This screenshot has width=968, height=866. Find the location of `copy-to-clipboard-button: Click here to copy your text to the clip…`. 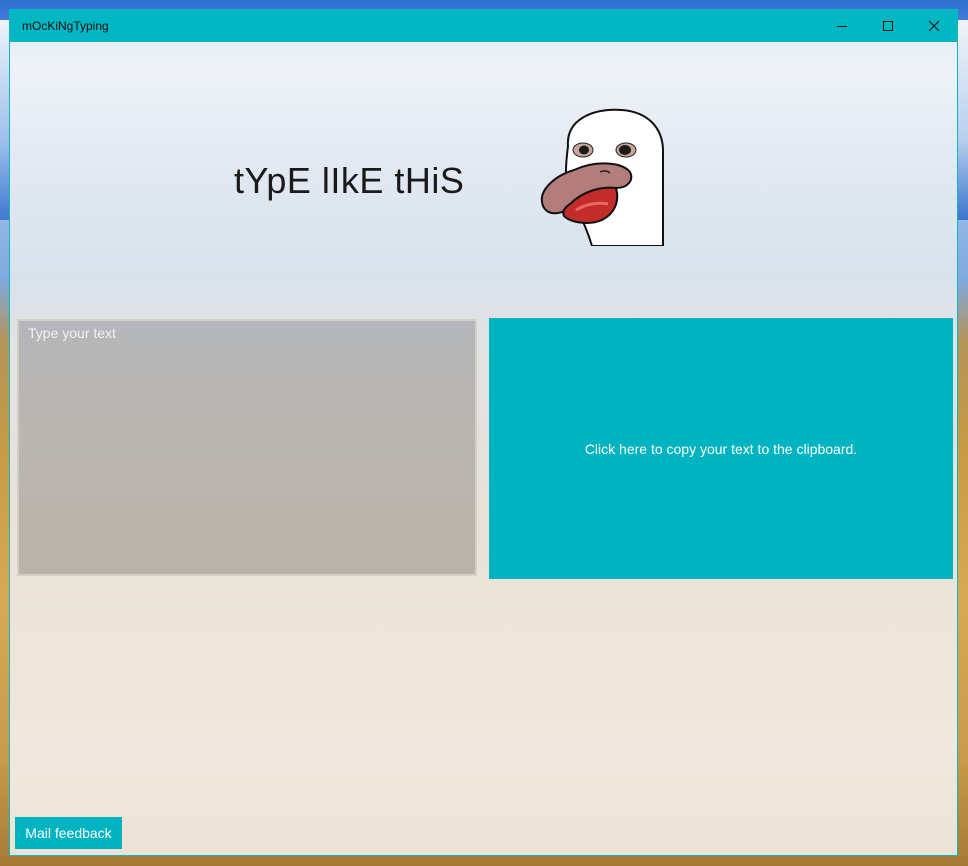

copy-to-clipboard-button: Click here to copy your text to the clip… is located at coordinates (721, 448).